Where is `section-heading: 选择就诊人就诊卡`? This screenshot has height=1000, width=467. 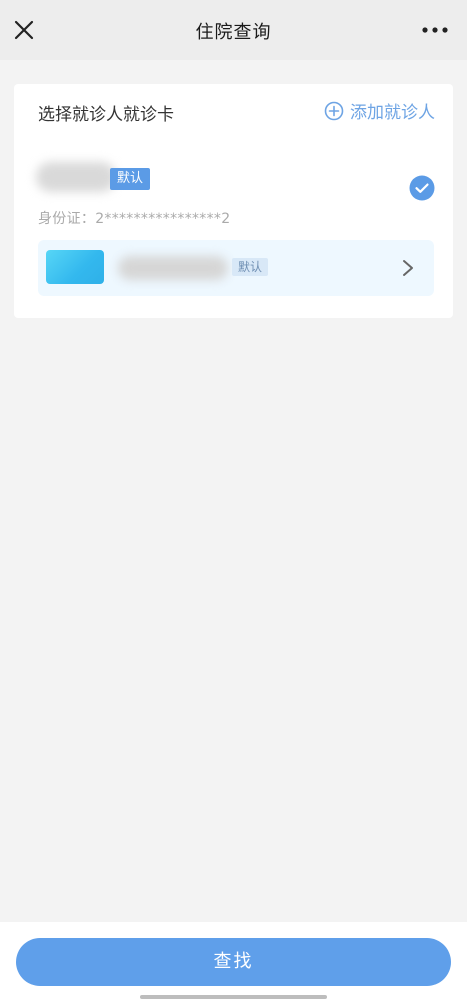
section-heading: 选择就诊人就诊卡 is located at coordinates (106, 115).